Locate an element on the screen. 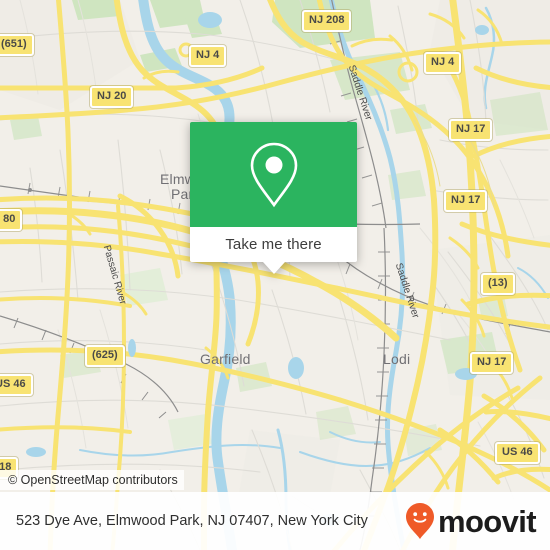 The image size is (550, 550). moovit-wordmark: moovit is located at coordinates (487, 521).